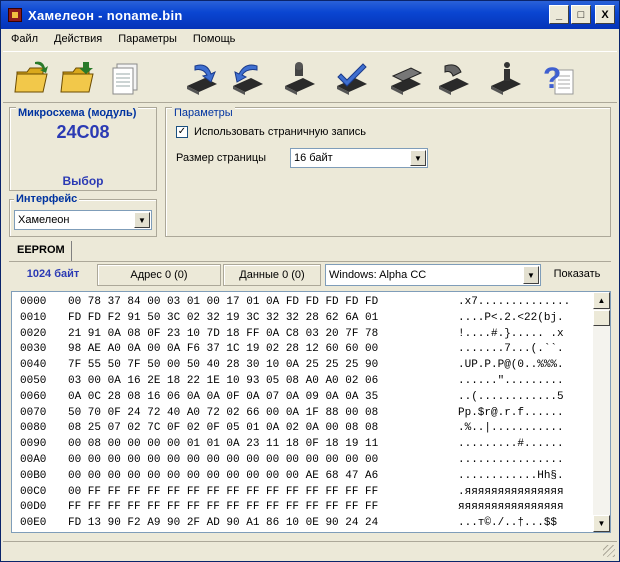 The image size is (620, 562). Describe the element at coordinates (83, 181) in the screenshot. I see `chip-select-button: Выбор` at that location.